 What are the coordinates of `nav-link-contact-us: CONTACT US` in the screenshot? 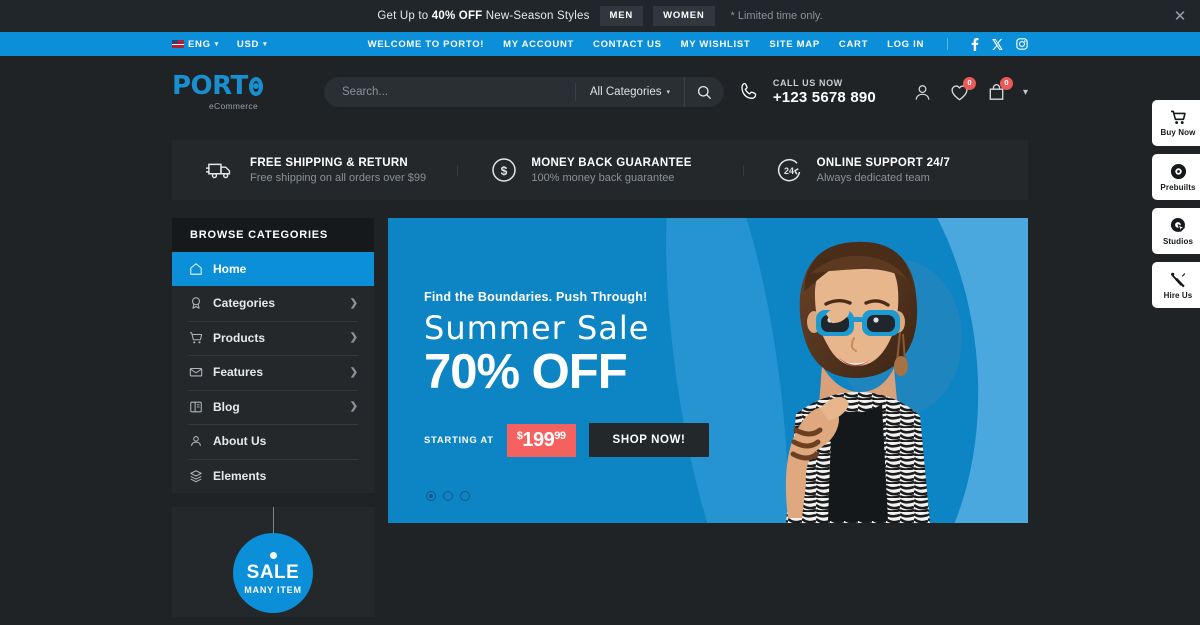 It's located at (627, 44).